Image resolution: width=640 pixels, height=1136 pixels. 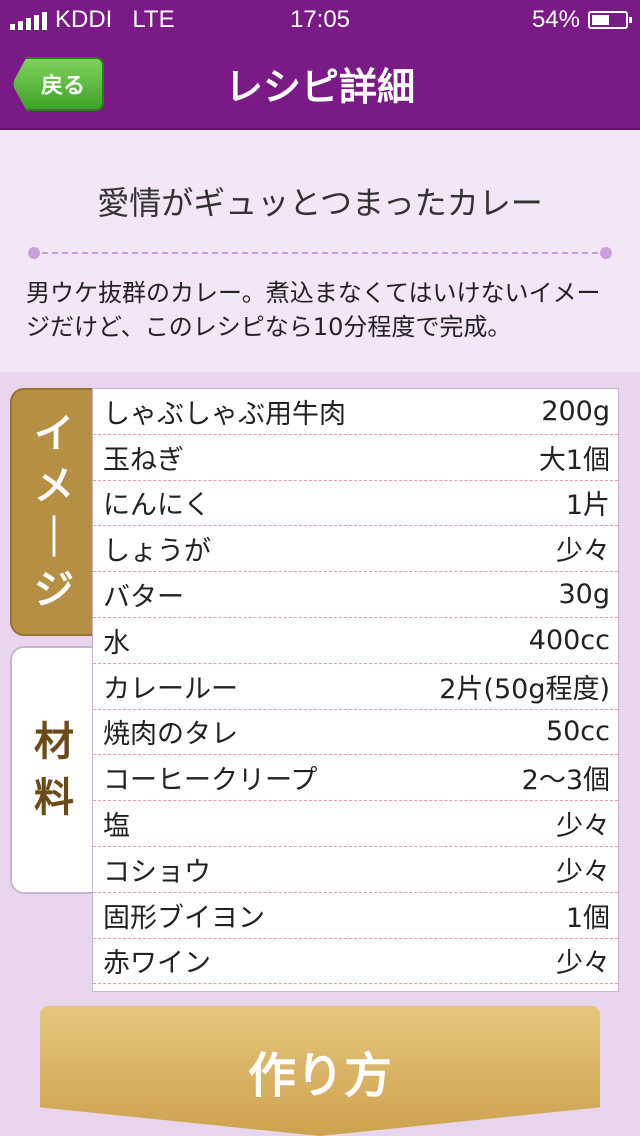 I want to click on battery-percent: 54%, so click(x=555, y=19).